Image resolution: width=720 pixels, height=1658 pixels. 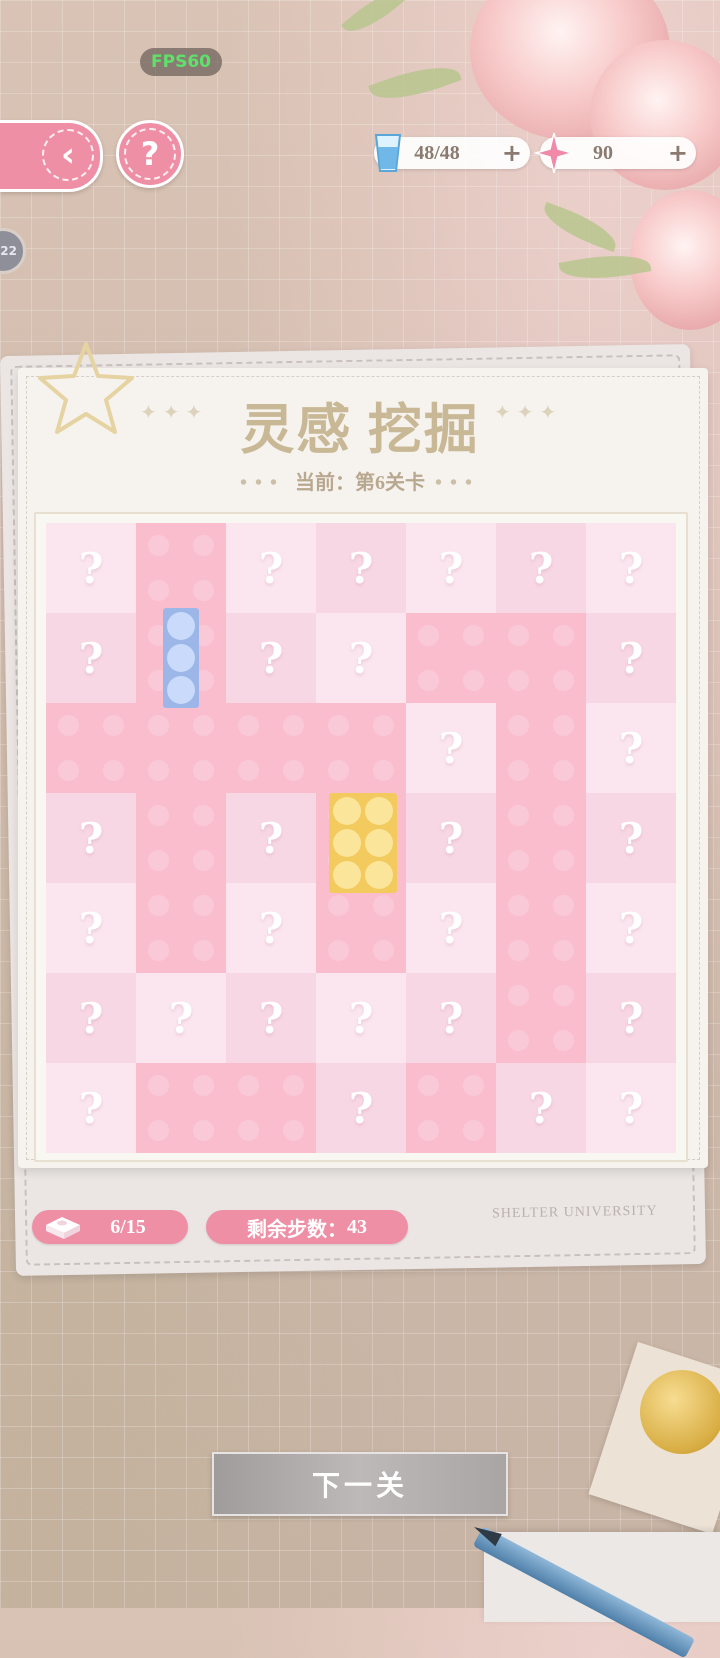 What do you see at coordinates (360, 1484) in the screenshot?
I see `next-level-button: 下一关` at bounding box center [360, 1484].